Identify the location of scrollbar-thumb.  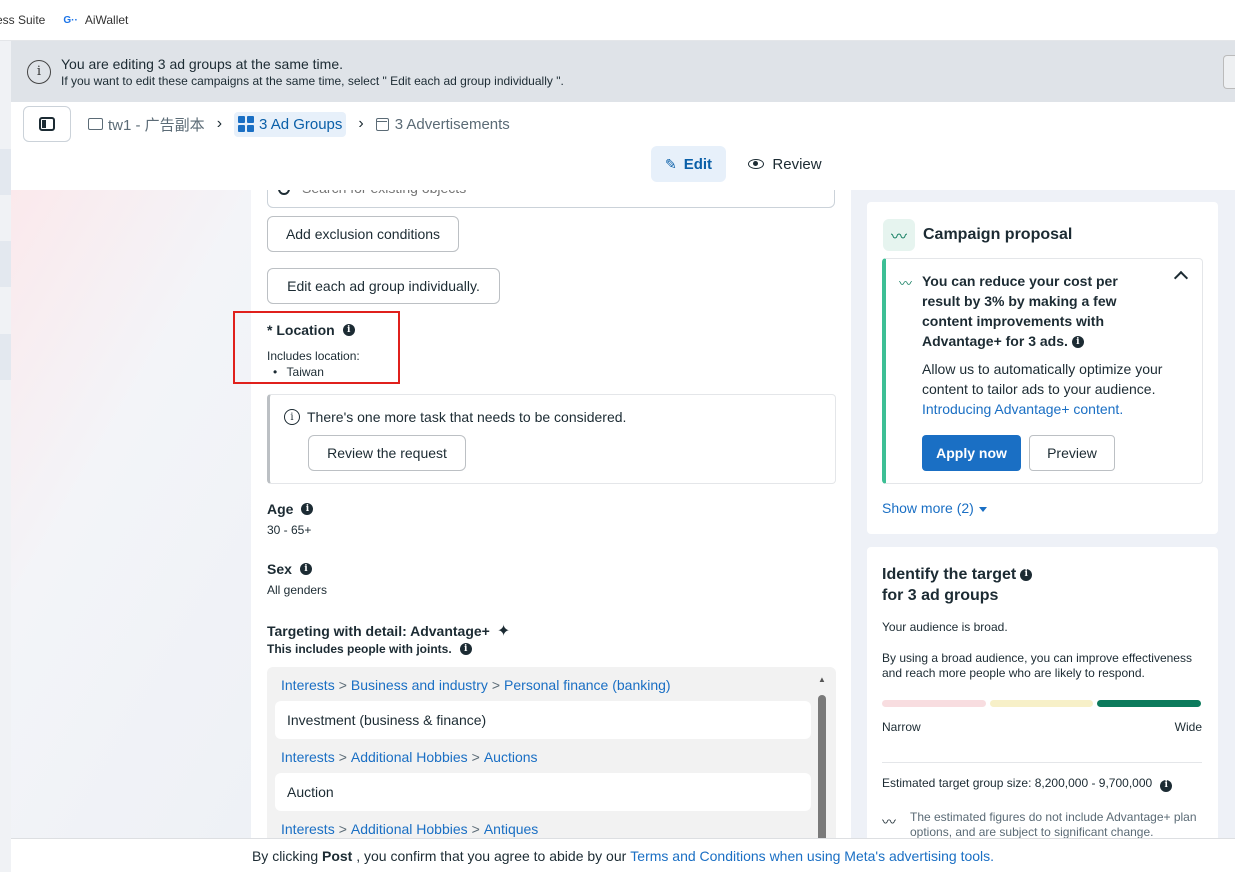
(822, 766).